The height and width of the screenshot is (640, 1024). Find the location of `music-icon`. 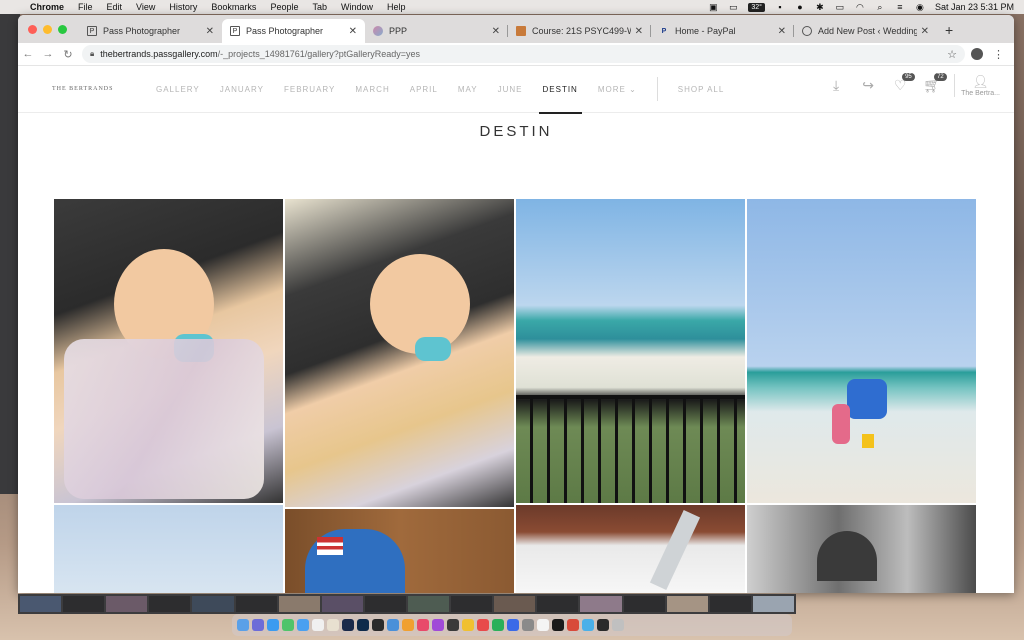

music-icon is located at coordinates (423, 625).